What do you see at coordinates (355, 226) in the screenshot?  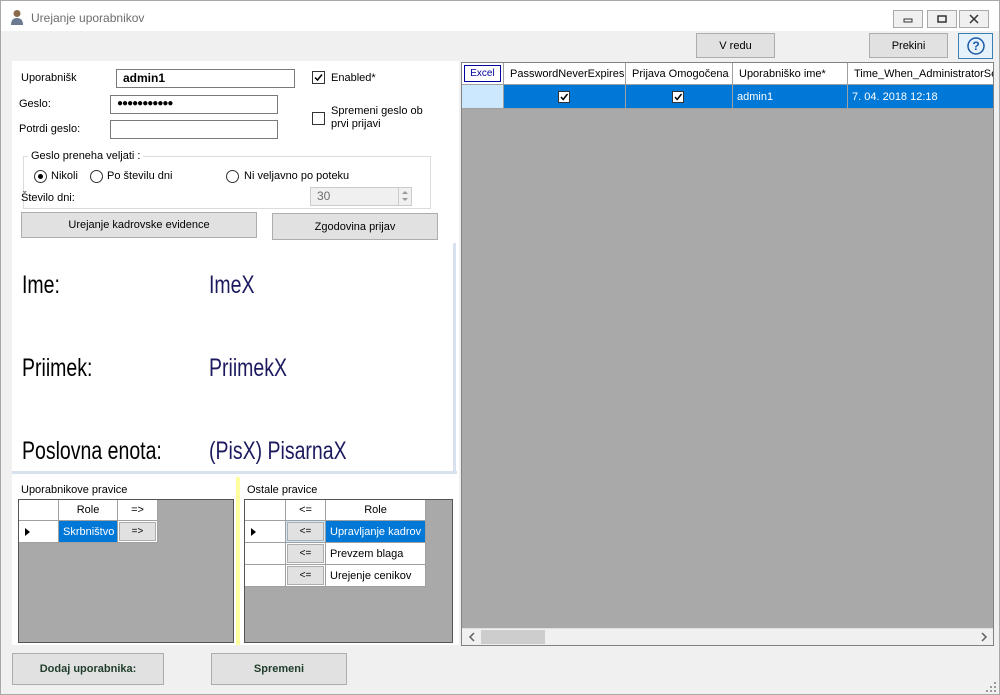 I see `login-history-button: Zgodovina prijav` at bounding box center [355, 226].